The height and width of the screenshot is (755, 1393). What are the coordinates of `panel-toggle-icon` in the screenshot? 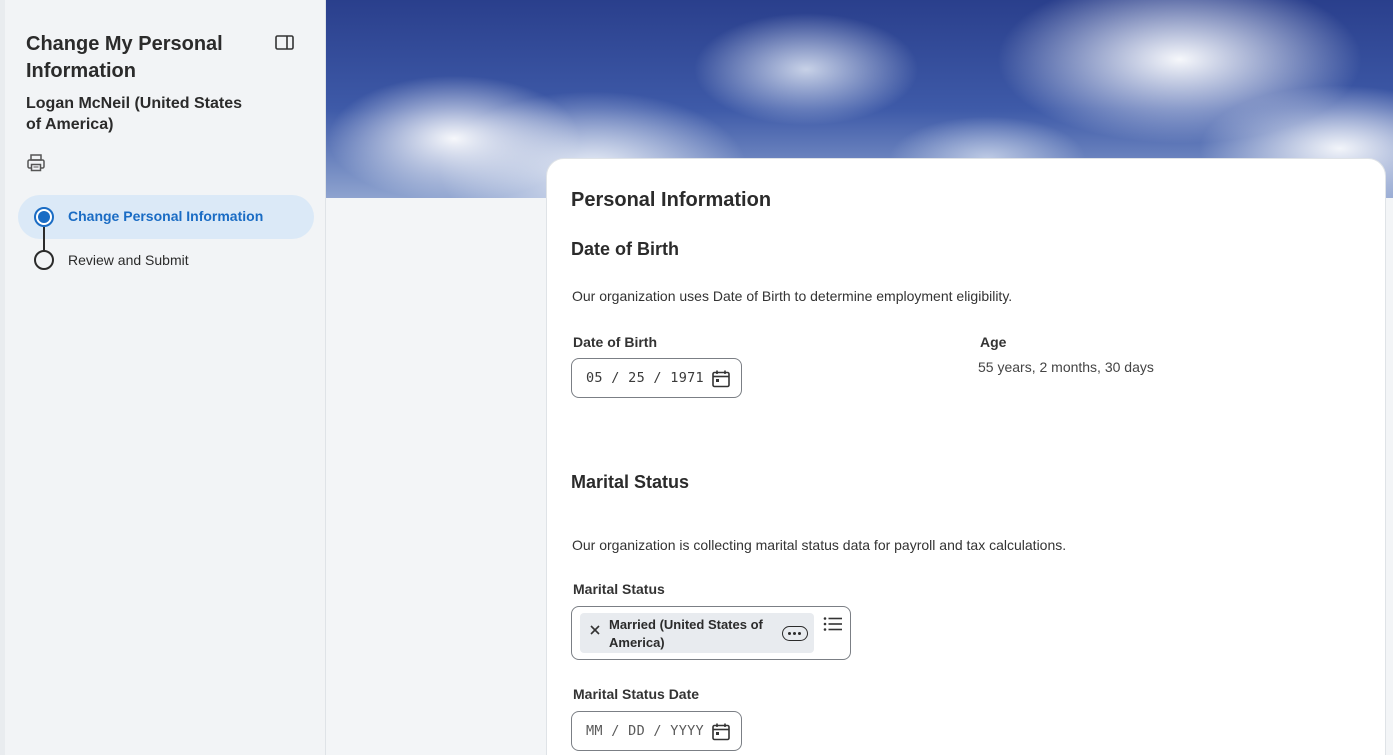 It's located at (285, 43).